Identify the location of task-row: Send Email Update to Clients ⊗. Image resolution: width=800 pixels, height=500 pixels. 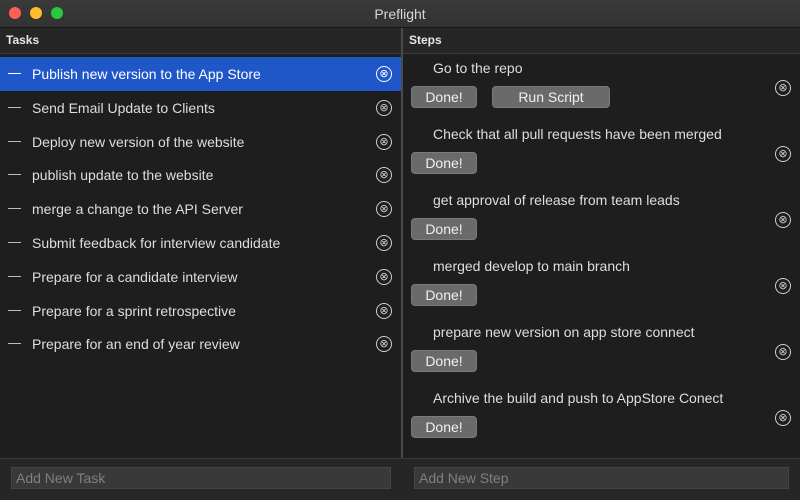
(200, 108).